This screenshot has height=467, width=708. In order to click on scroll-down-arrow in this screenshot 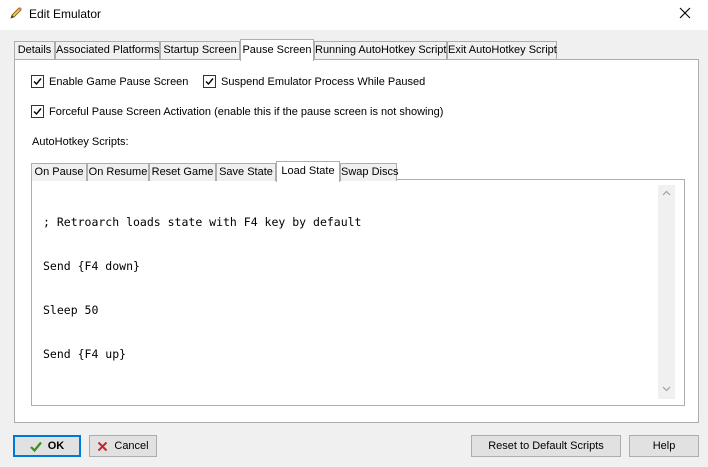, I will do `click(666, 389)`.